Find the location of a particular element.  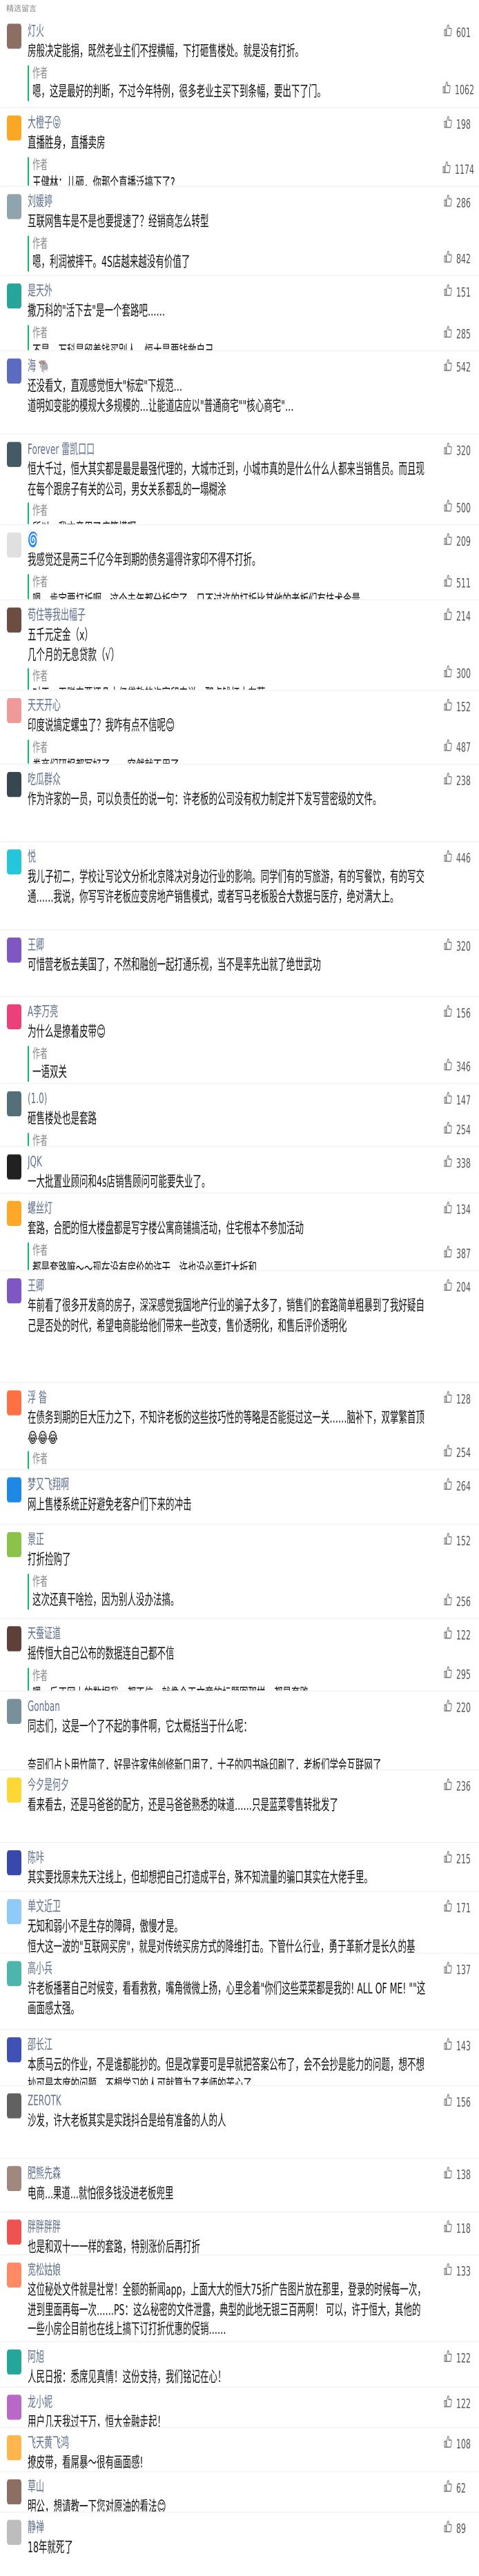

like-button: 62 is located at coordinates (452, 2487).